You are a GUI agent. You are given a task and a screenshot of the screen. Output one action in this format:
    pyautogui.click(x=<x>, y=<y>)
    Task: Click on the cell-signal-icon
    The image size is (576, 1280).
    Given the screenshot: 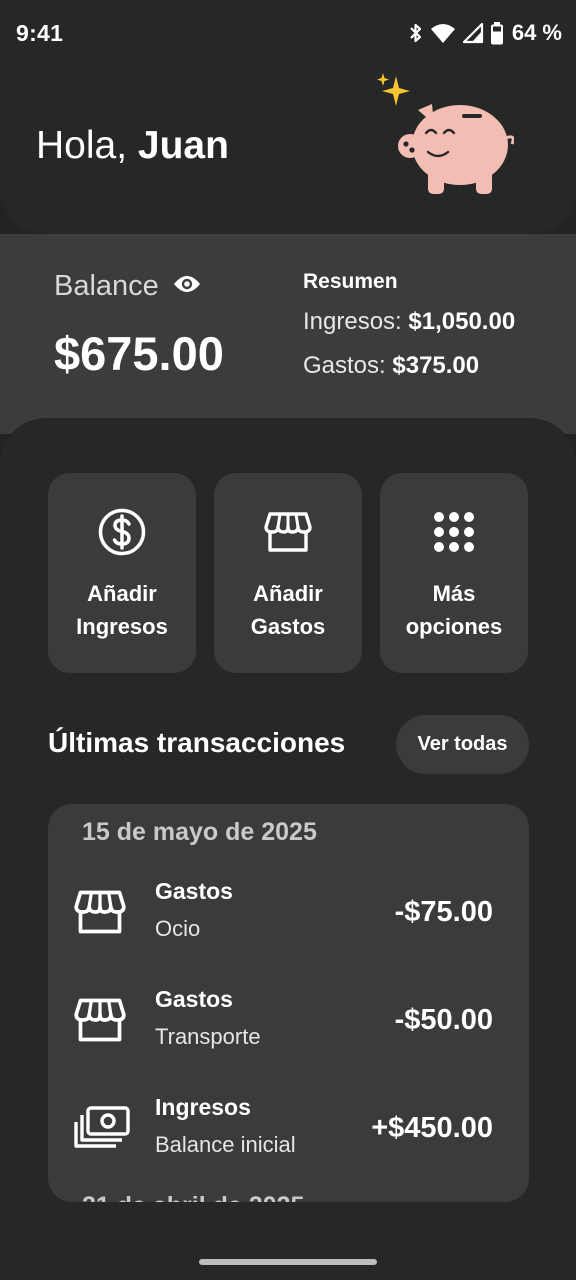 What is the action you would take?
    pyautogui.click(x=473, y=33)
    